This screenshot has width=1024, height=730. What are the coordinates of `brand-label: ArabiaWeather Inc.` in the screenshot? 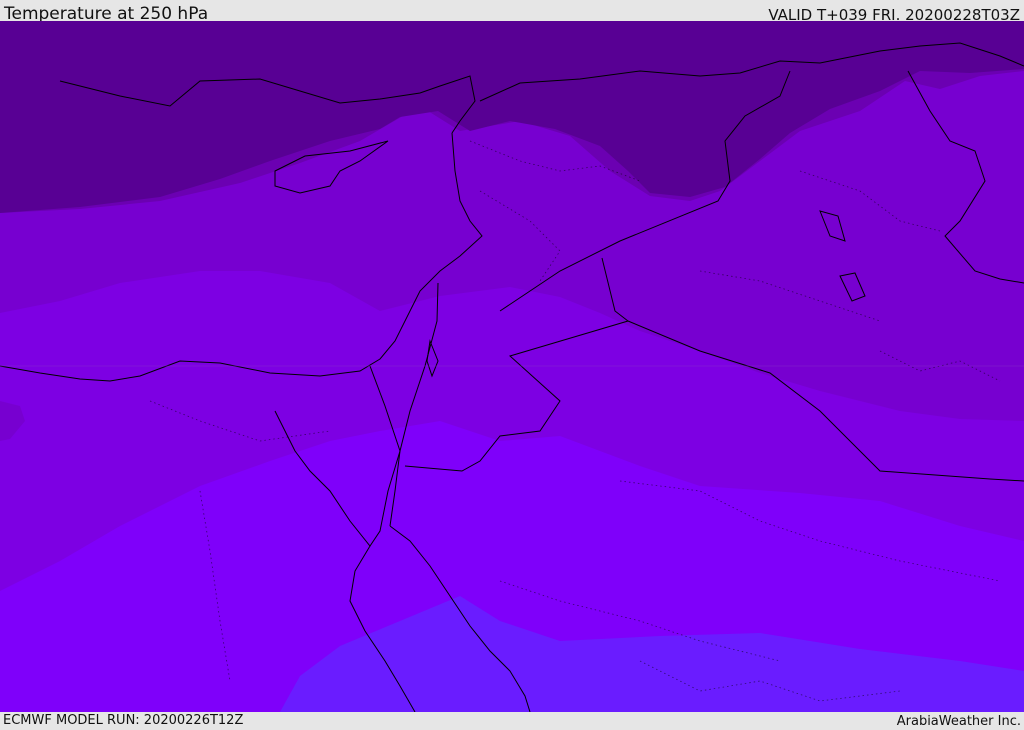 It's located at (958, 721).